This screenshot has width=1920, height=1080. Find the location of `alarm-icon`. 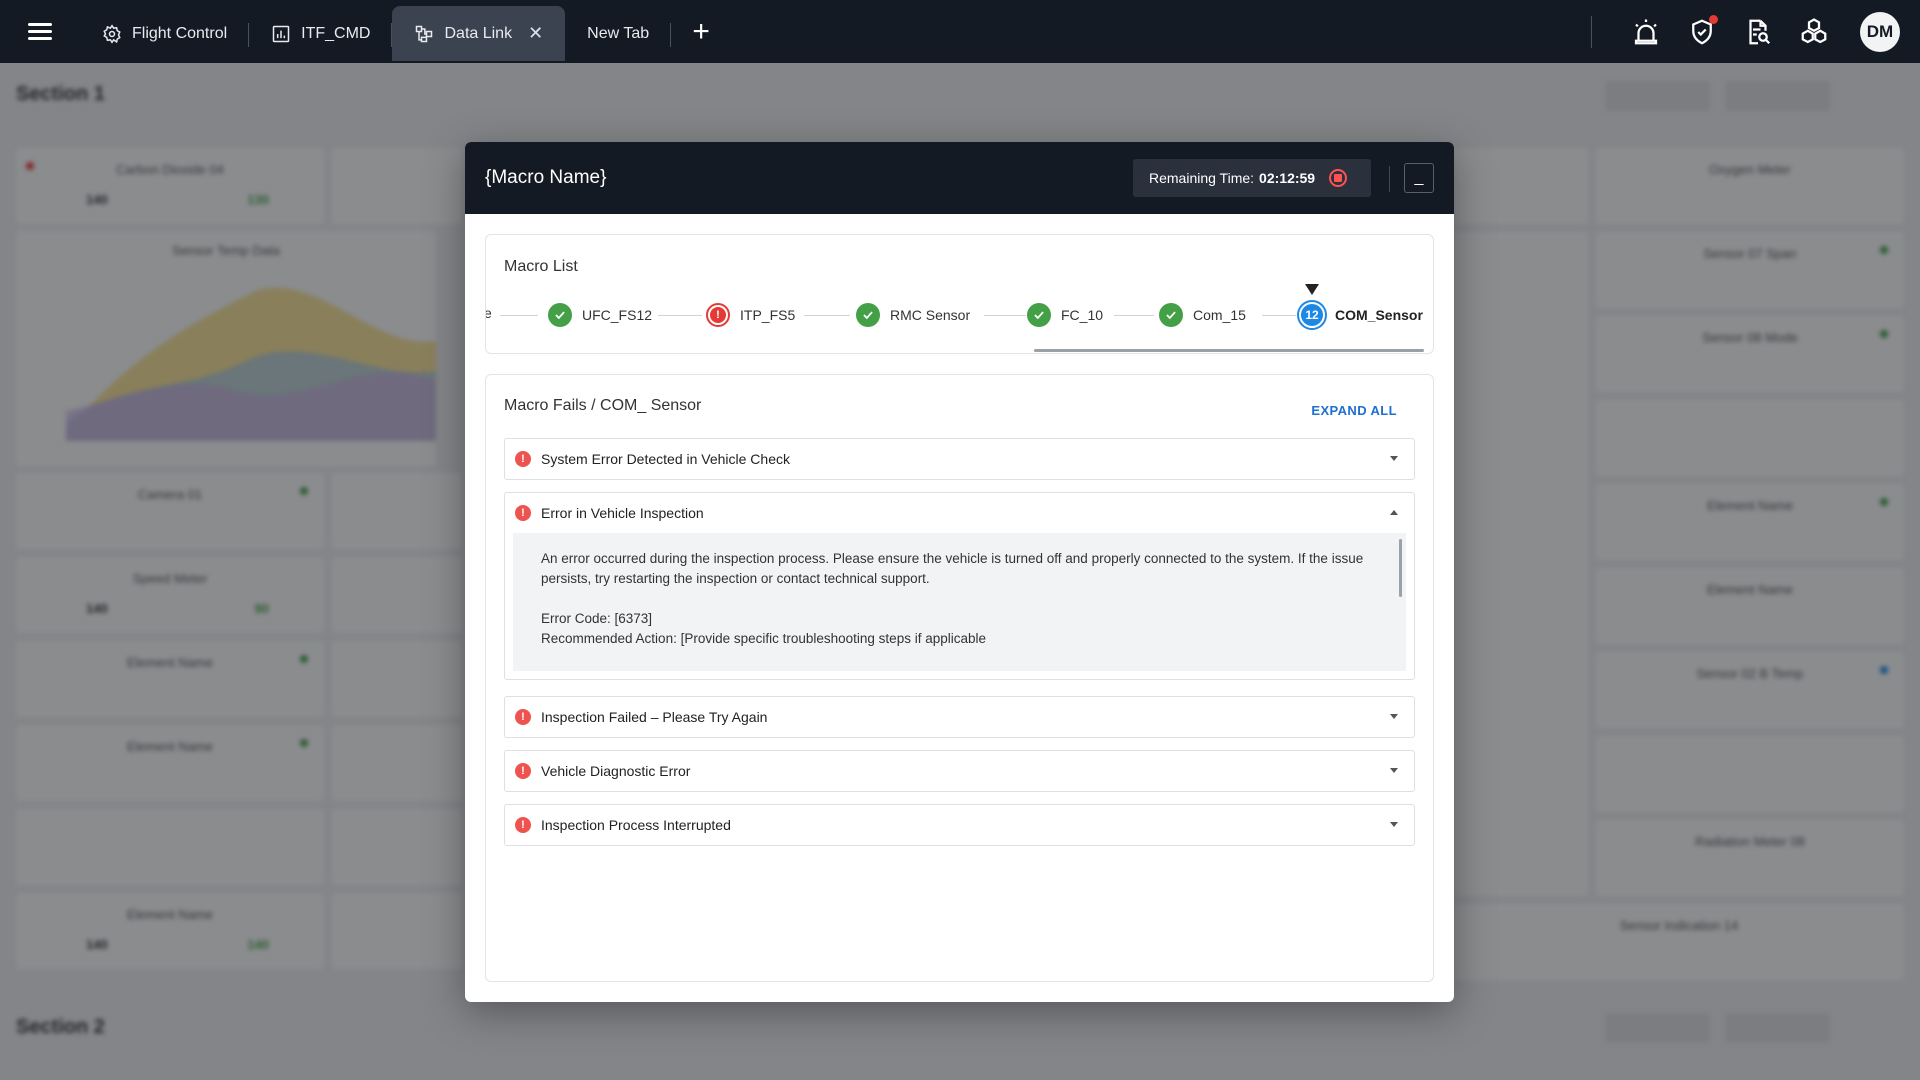

alarm-icon is located at coordinates (1646, 32).